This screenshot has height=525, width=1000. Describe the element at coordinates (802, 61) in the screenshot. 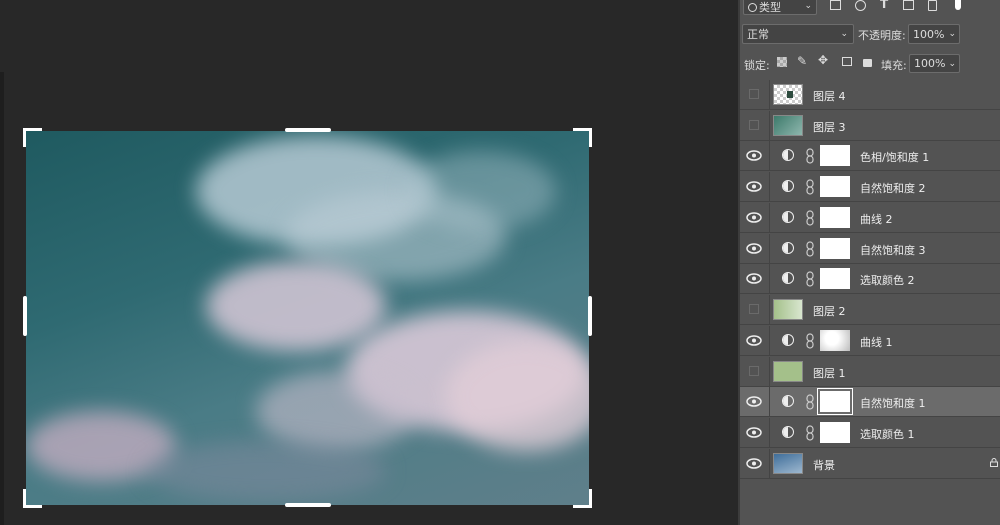

I see `lock-paint-icon: ✎` at that location.